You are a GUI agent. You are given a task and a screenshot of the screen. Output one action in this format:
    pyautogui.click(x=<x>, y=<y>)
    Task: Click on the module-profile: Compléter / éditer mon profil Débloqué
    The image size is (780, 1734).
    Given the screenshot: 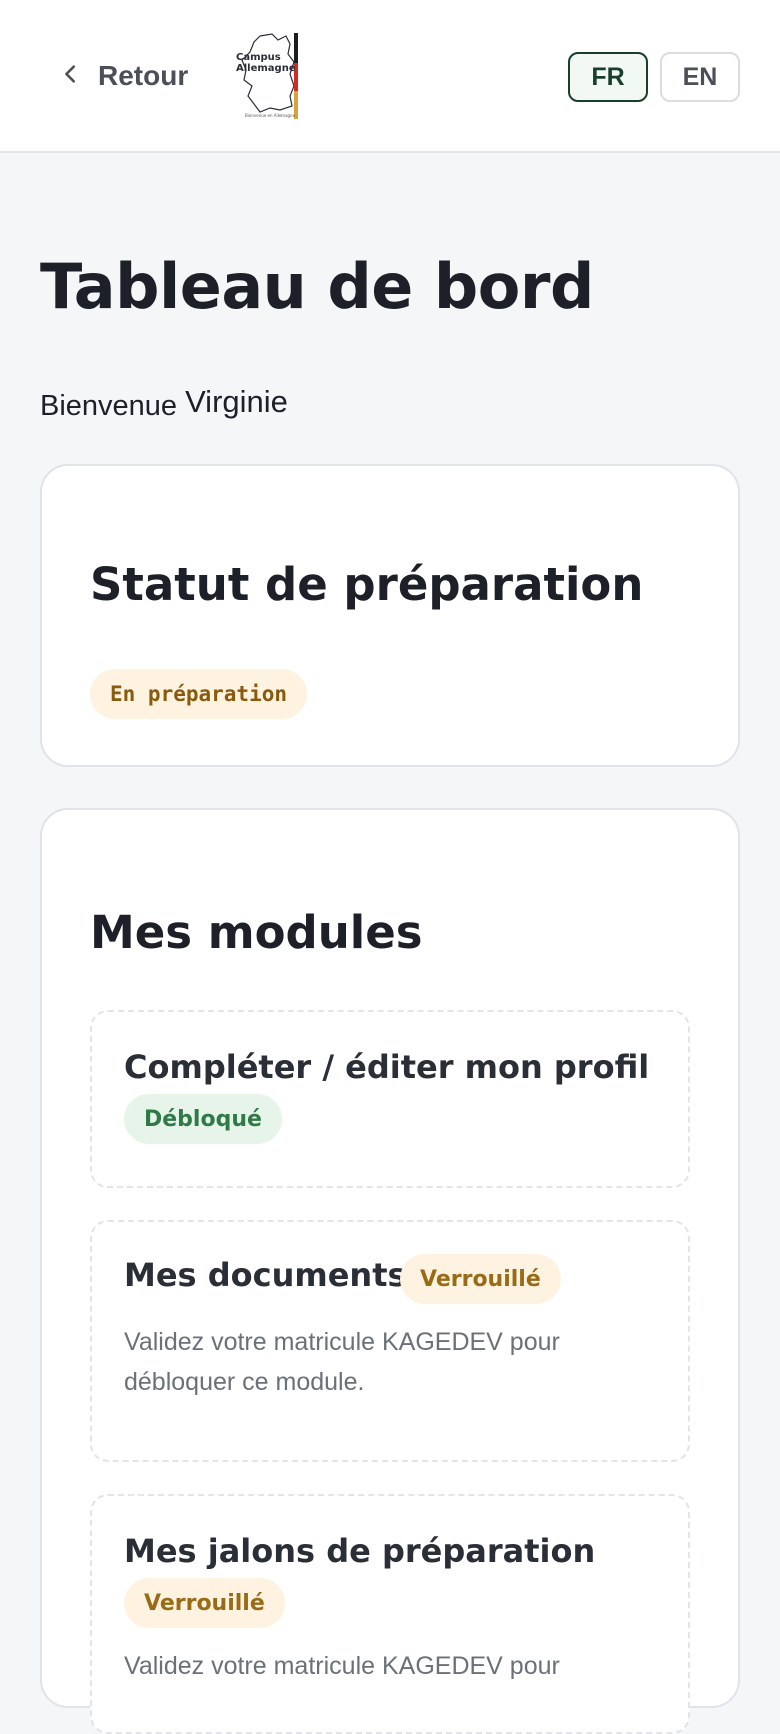 What is the action you would take?
    pyautogui.click(x=390, y=1099)
    